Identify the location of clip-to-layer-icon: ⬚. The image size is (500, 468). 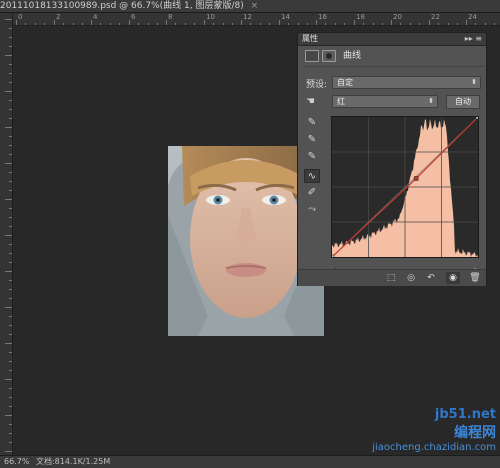
(391, 278).